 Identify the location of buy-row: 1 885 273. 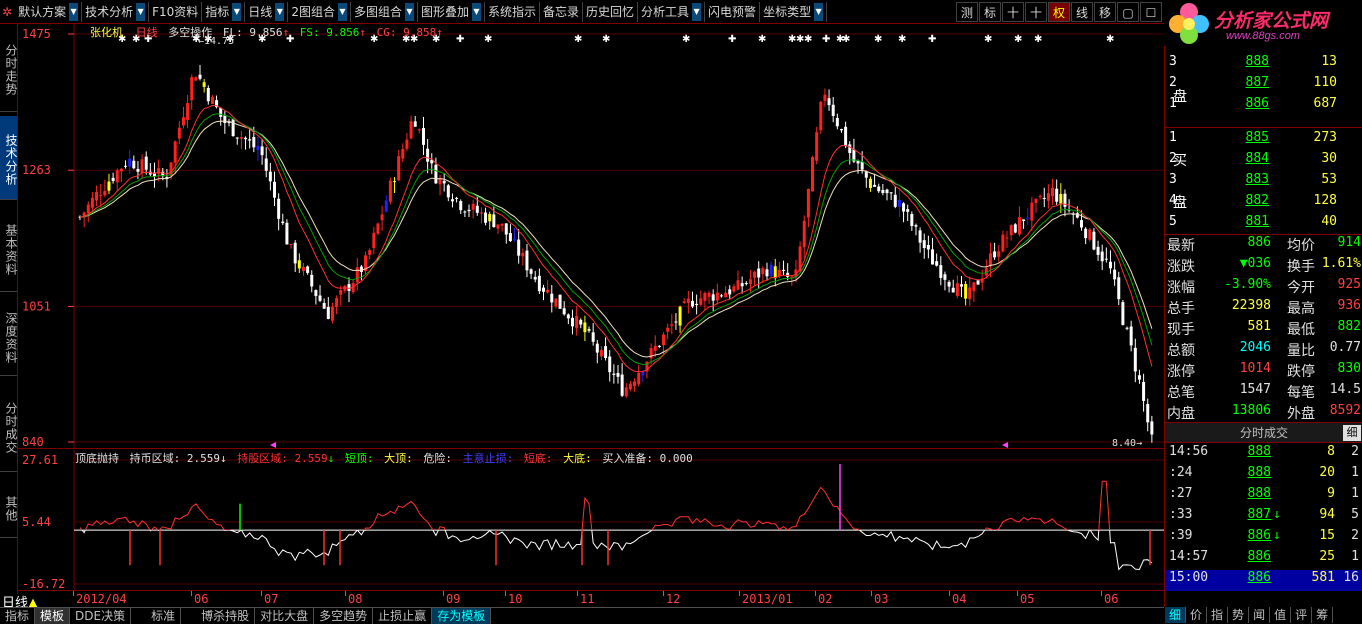
(1263, 140).